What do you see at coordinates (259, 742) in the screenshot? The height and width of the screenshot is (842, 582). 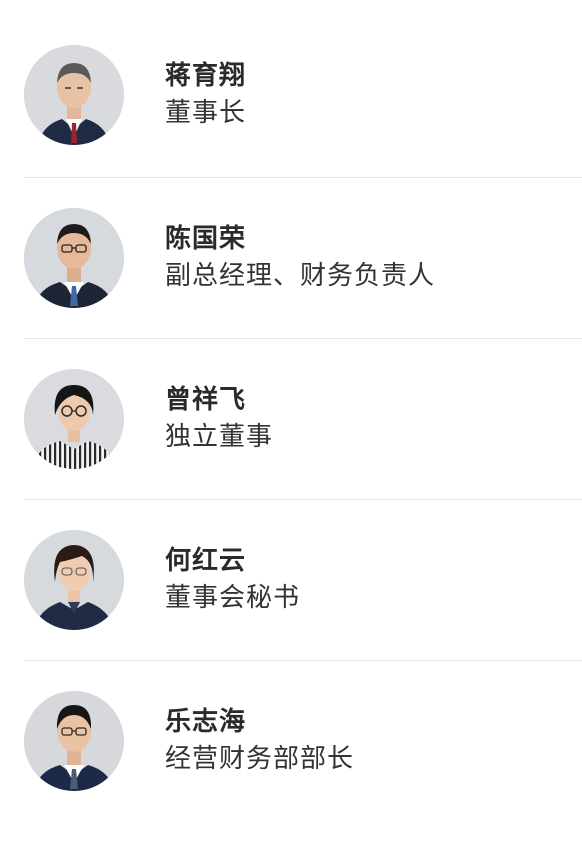 I see `person-info: 乐志海 经营财务部部长` at bounding box center [259, 742].